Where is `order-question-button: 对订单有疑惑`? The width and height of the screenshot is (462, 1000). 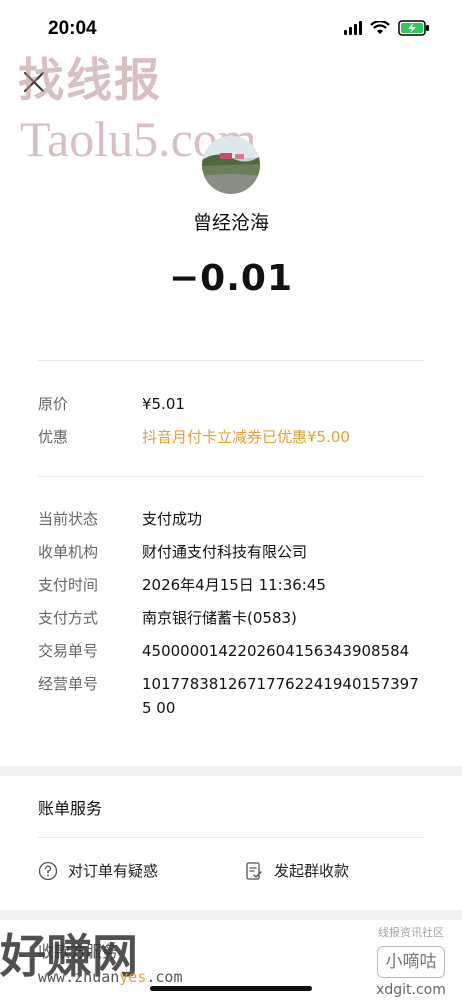
order-question-button: 对订单有疑惑 is located at coordinates (98, 870).